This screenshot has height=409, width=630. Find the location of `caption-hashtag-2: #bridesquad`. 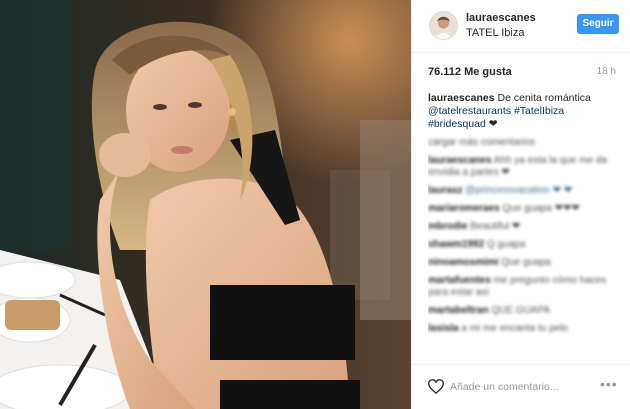

caption-hashtag-2: #bridesquad is located at coordinates (457, 124).